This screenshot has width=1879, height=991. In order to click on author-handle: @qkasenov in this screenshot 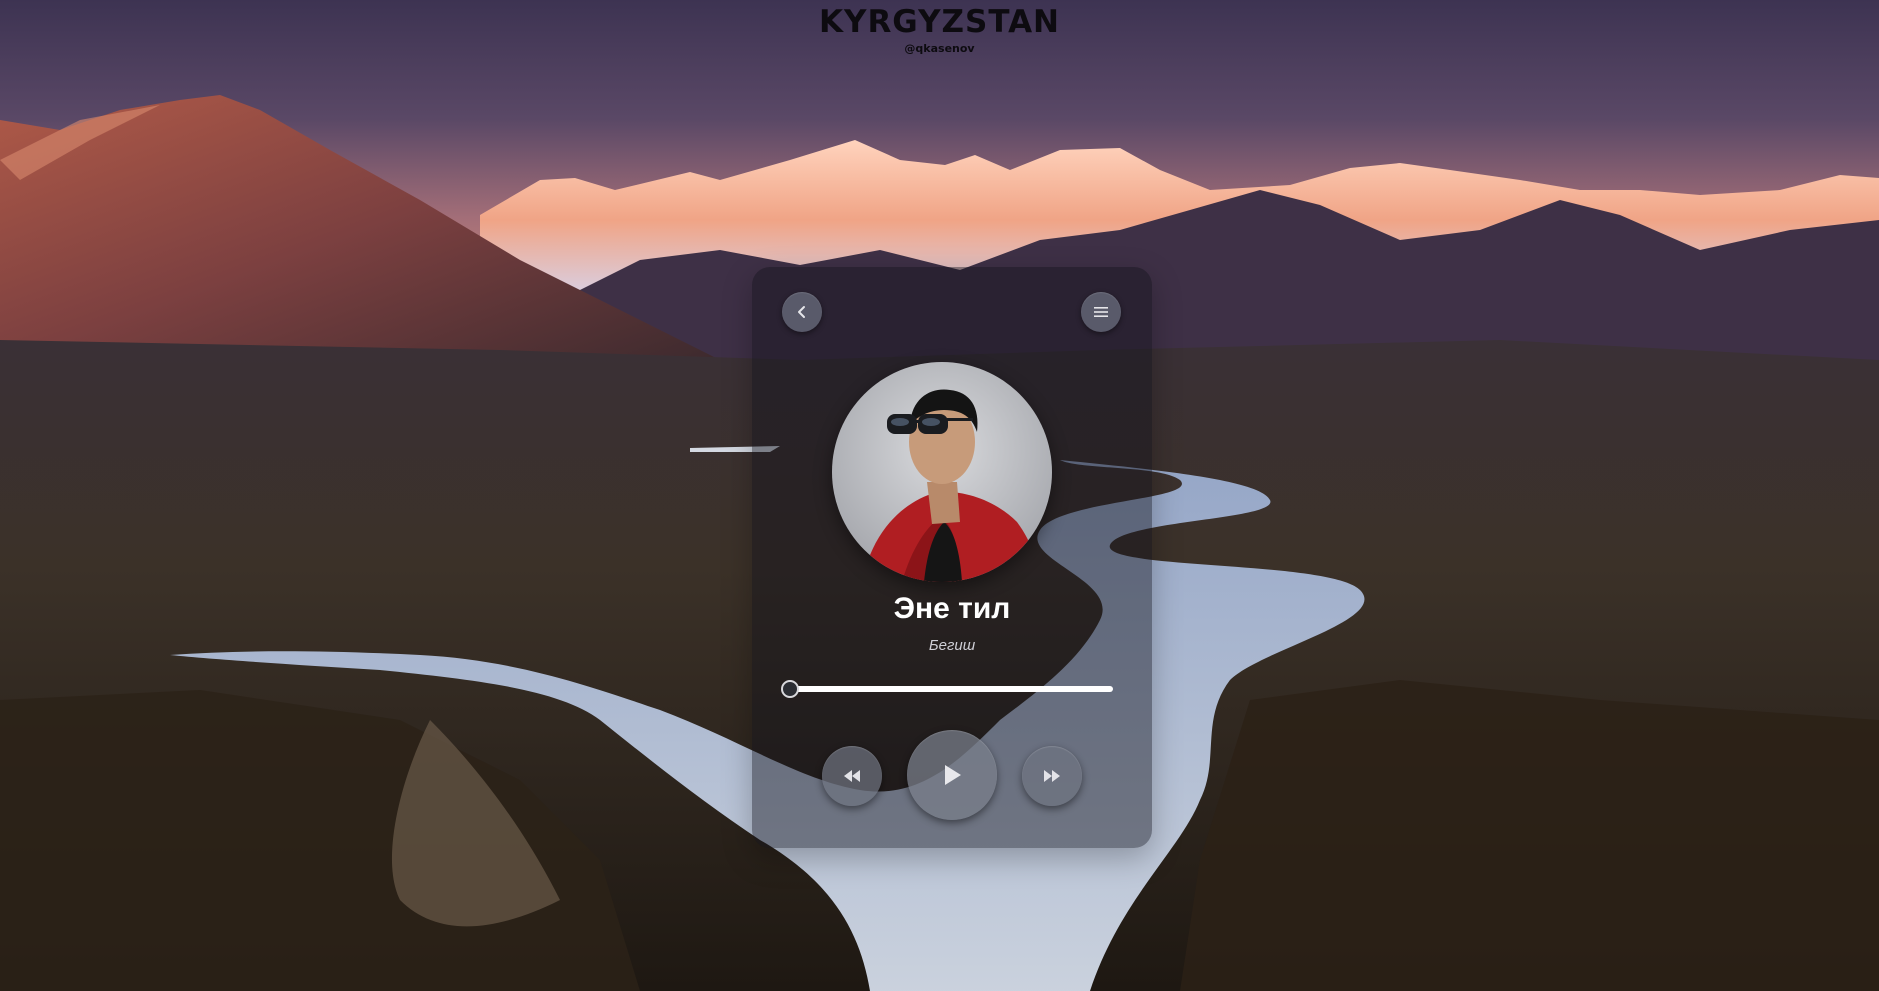, I will do `click(939, 48)`.